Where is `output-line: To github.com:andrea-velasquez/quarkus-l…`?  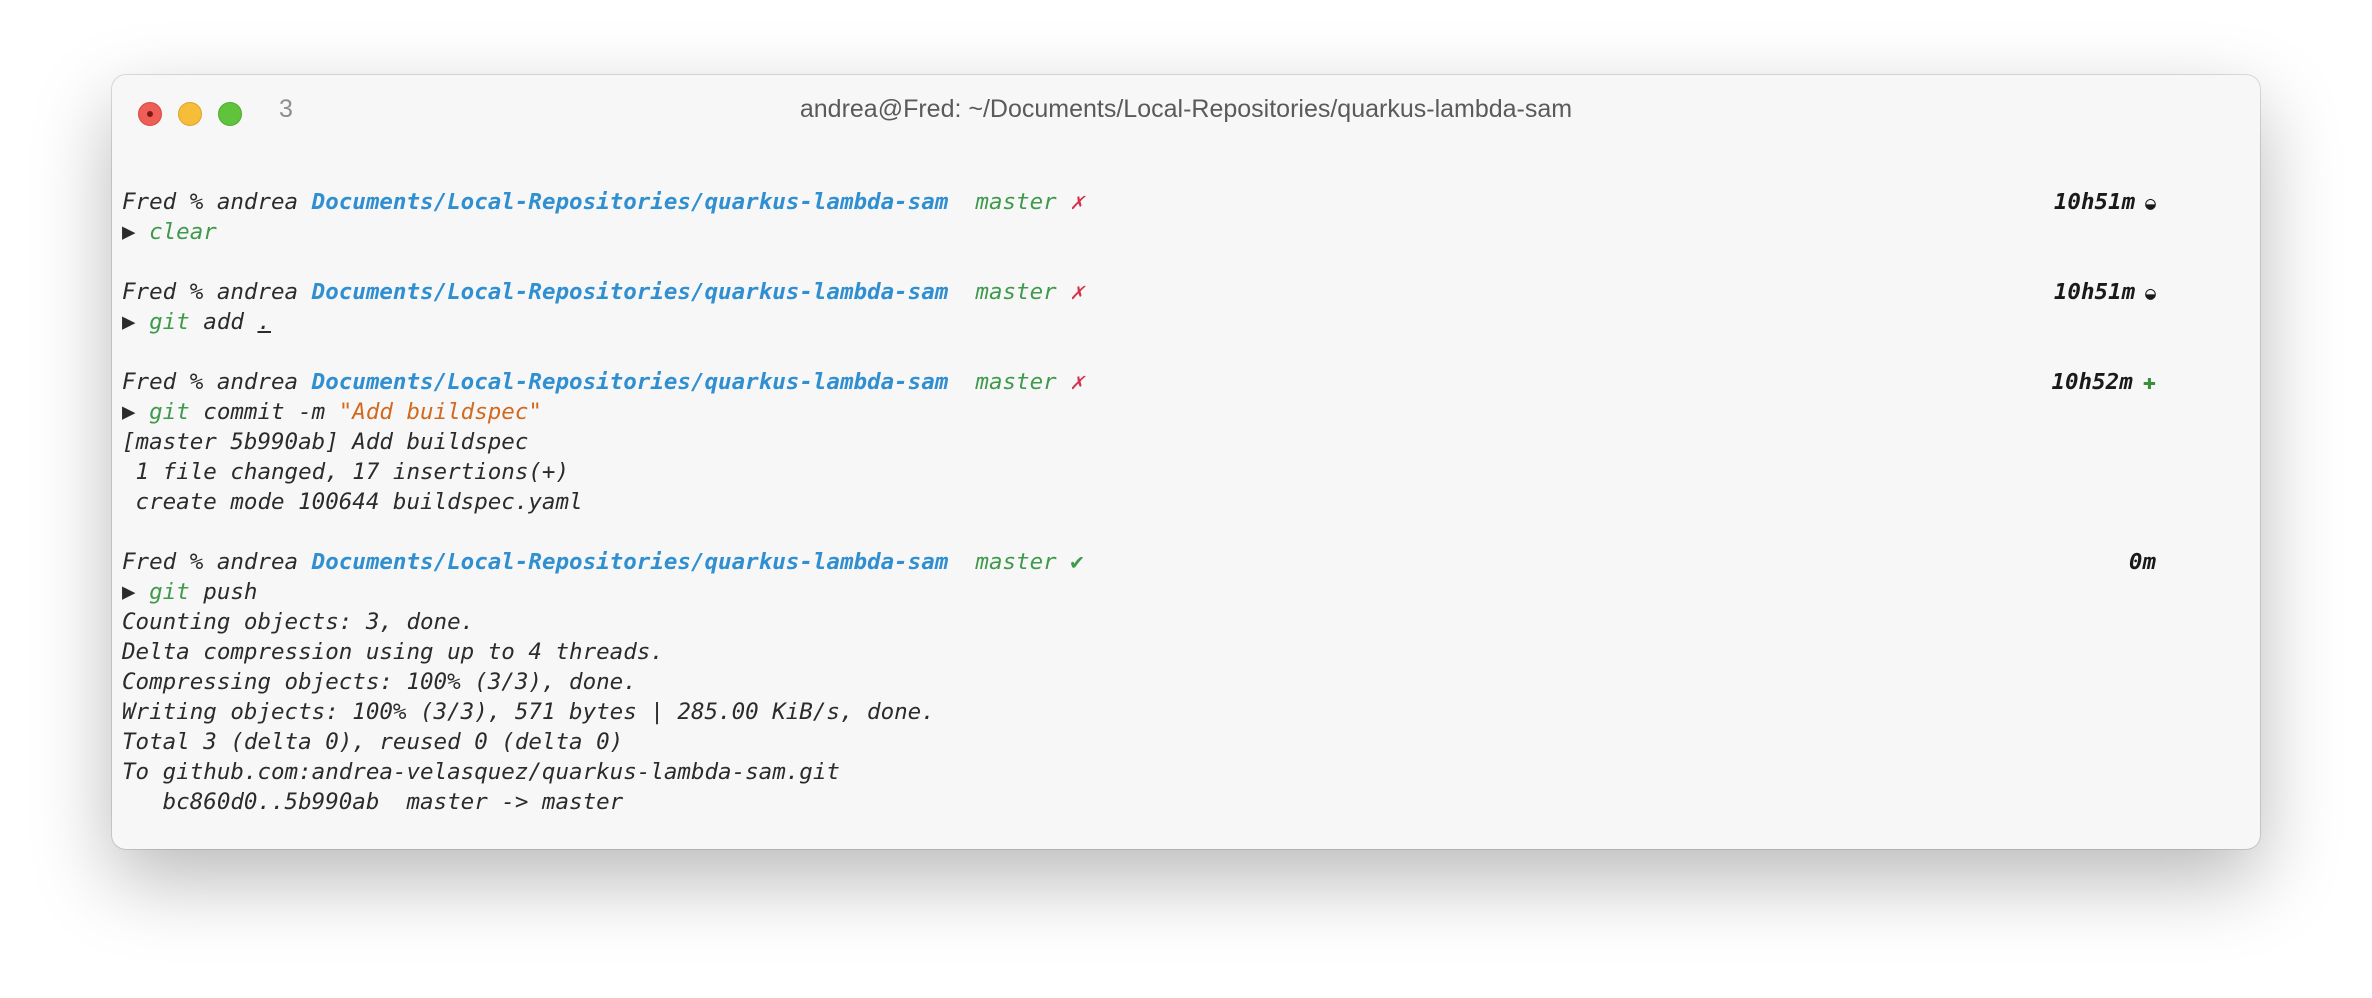
output-line: To github.com:andrea-velasquez/quarkus-l… is located at coordinates (481, 772).